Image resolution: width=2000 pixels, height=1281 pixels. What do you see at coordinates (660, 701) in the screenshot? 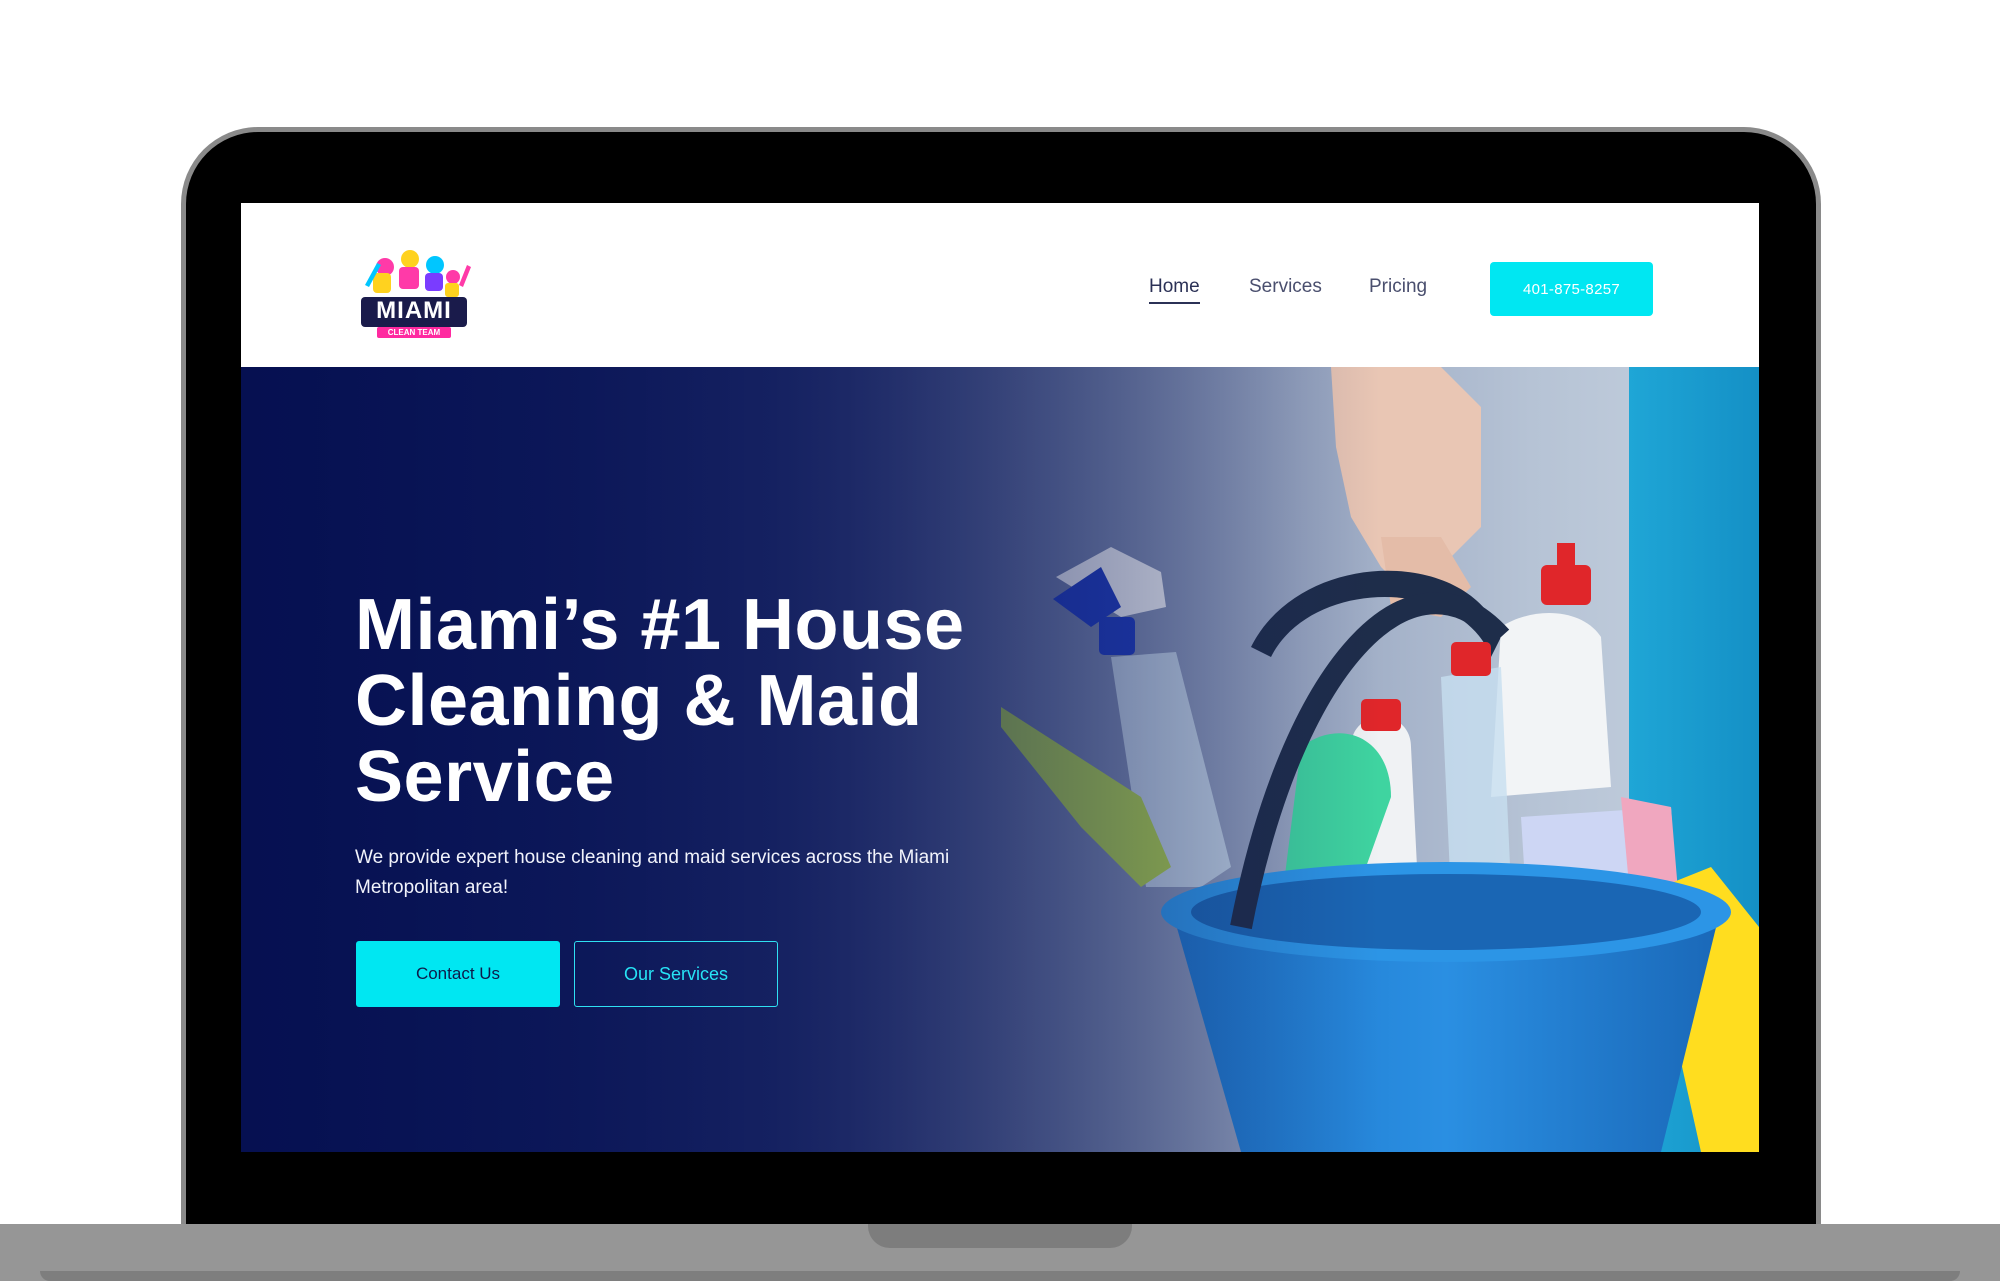
I see `hero-title: Miami’s #1 House Cleaning & Maid Service` at bounding box center [660, 701].